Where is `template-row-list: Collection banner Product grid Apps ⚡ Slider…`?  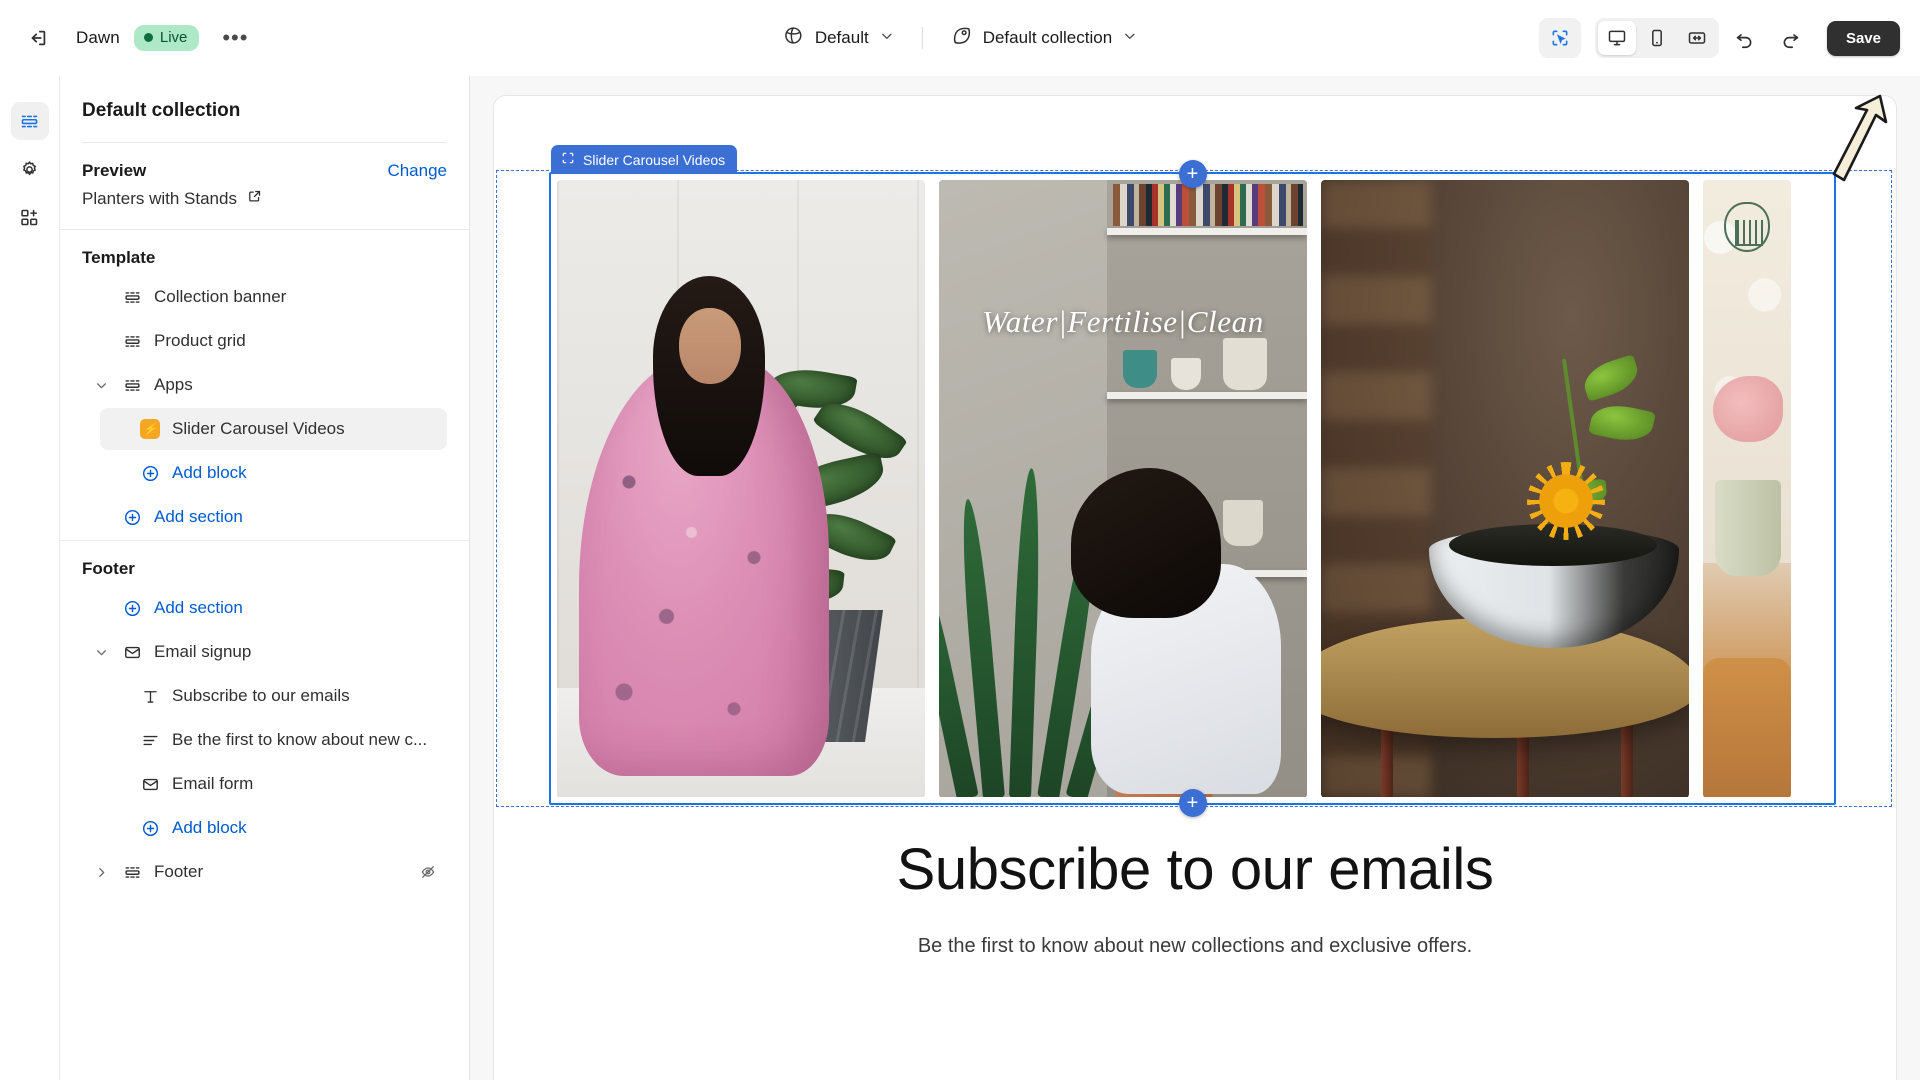 template-row-list: Collection banner Product grid Apps ⚡ Slider… is located at coordinates (264, 407).